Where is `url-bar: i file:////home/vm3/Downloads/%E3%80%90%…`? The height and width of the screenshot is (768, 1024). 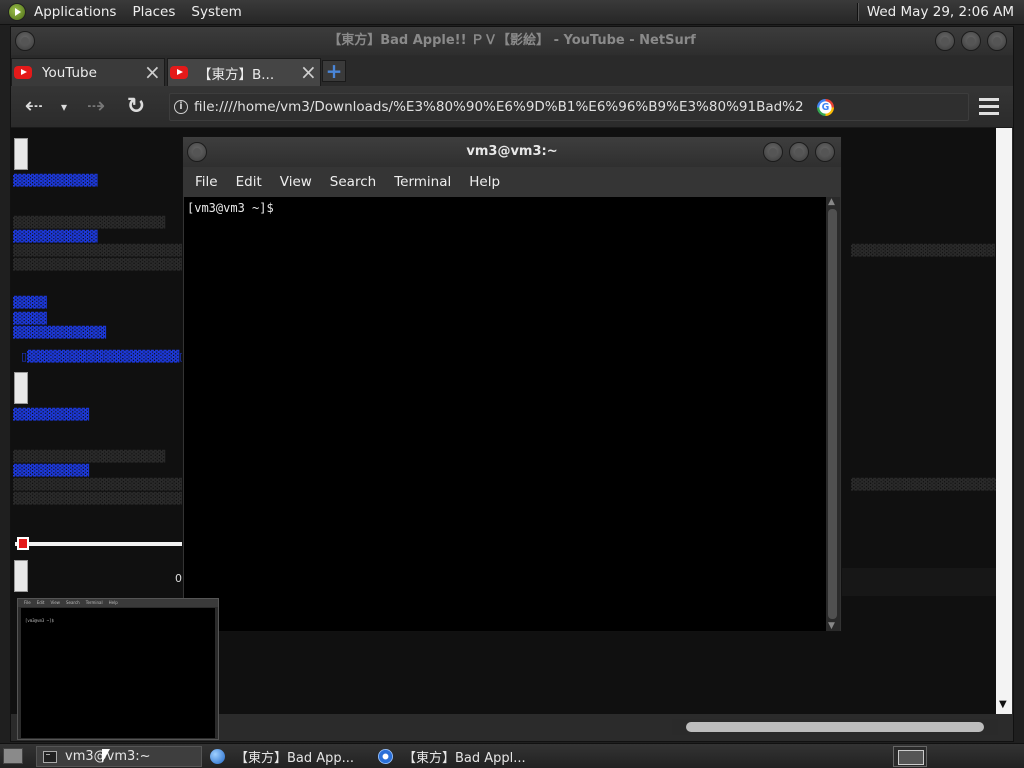
url-bar: i file:////home/vm3/Downloads/%E3%80%90%… is located at coordinates (569, 107).